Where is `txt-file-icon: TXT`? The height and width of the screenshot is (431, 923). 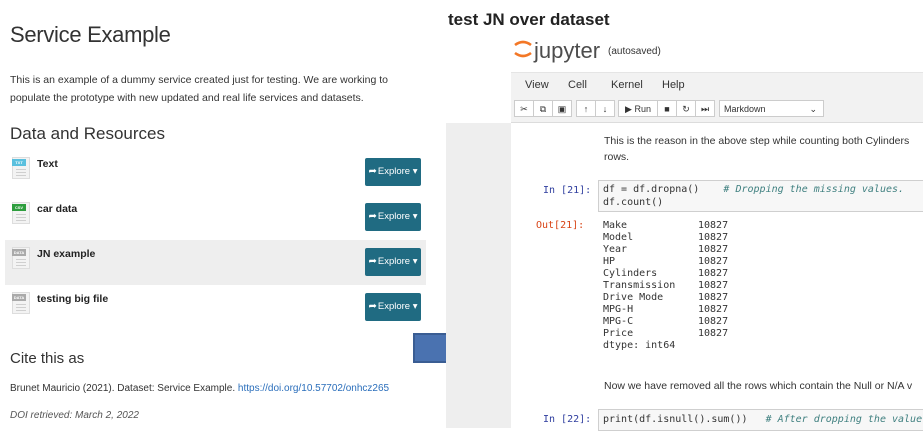
txt-file-icon: TXT is located at coordinates (21, 168).